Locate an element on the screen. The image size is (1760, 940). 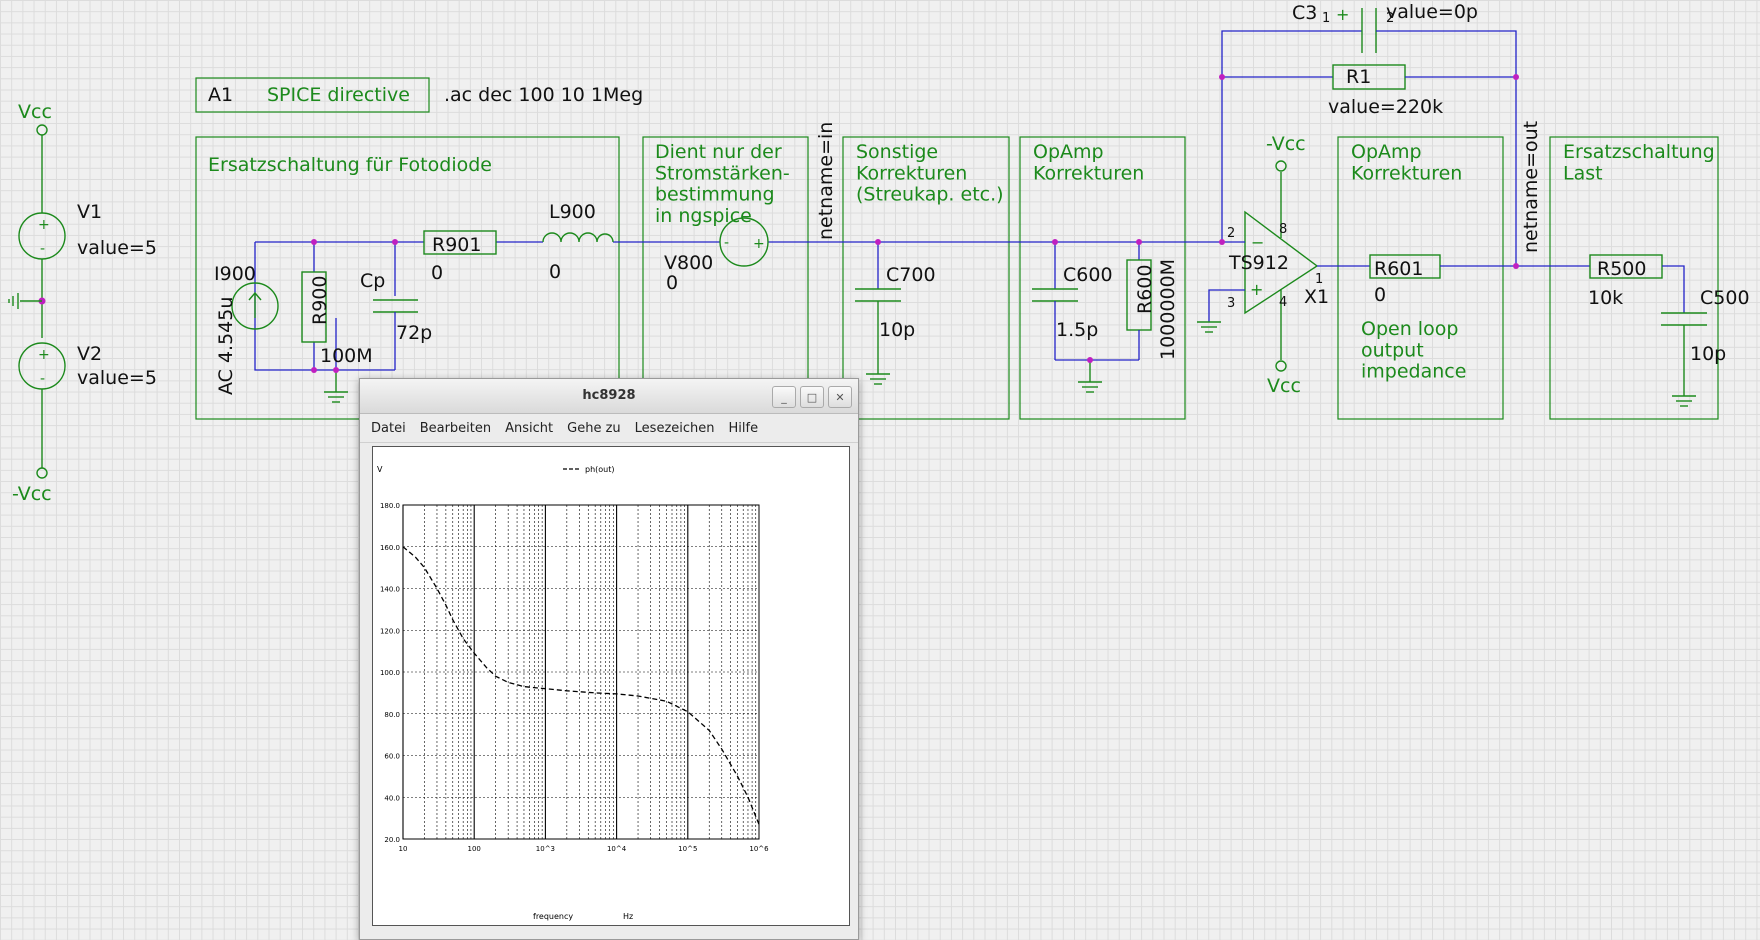
close-button: ✕ is located at coordinates (840, 397).